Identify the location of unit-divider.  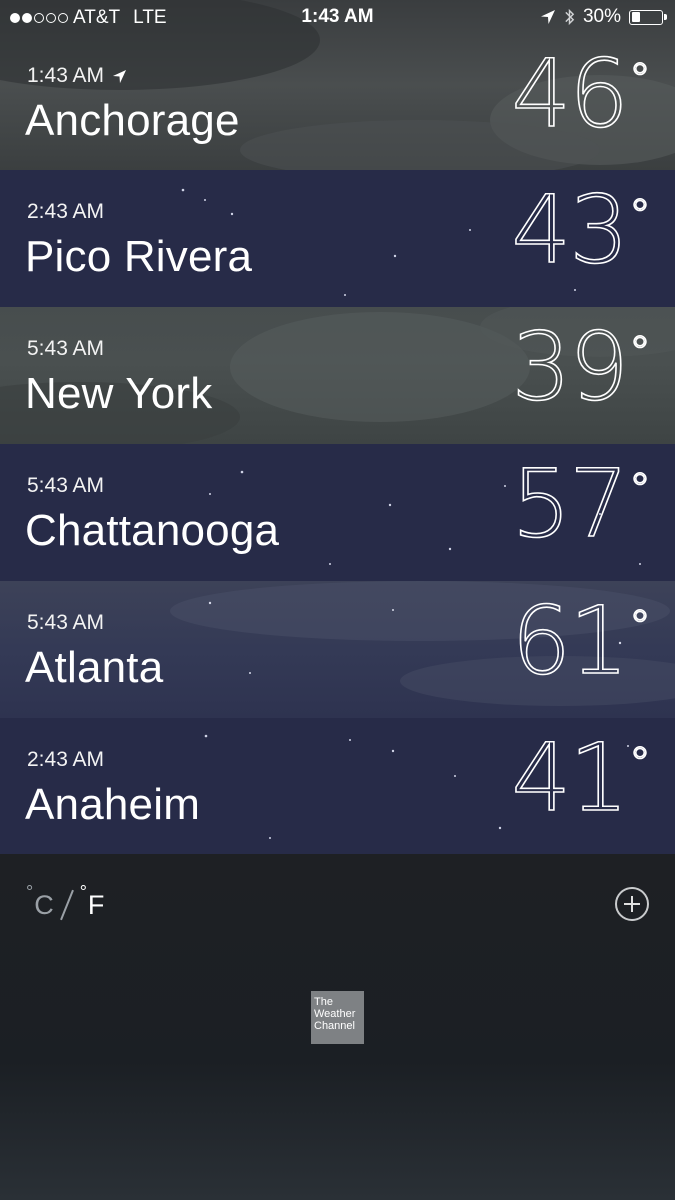
(66, 905).